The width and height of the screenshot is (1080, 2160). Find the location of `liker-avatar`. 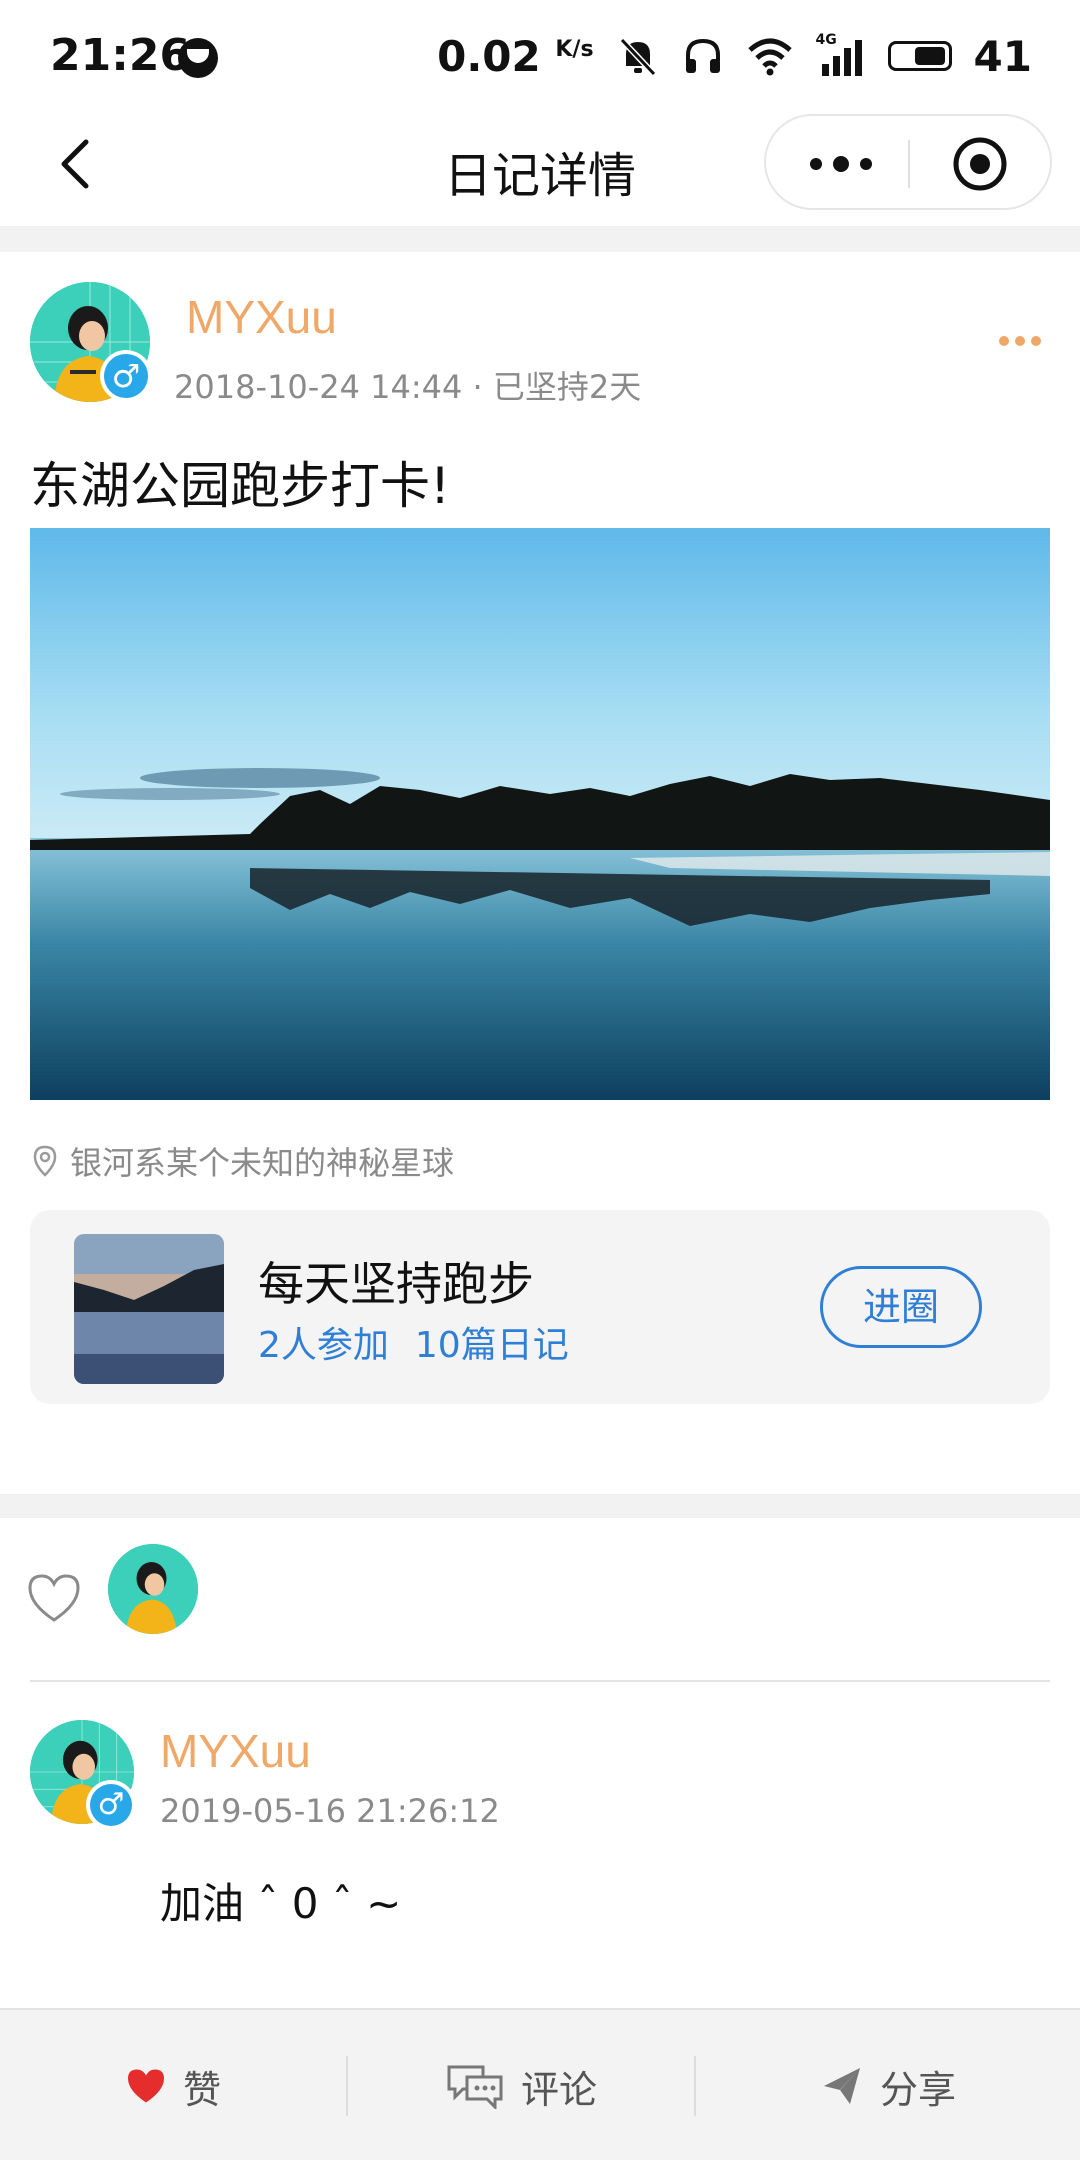

liker-avatar is located at coordinates (153, 1589).